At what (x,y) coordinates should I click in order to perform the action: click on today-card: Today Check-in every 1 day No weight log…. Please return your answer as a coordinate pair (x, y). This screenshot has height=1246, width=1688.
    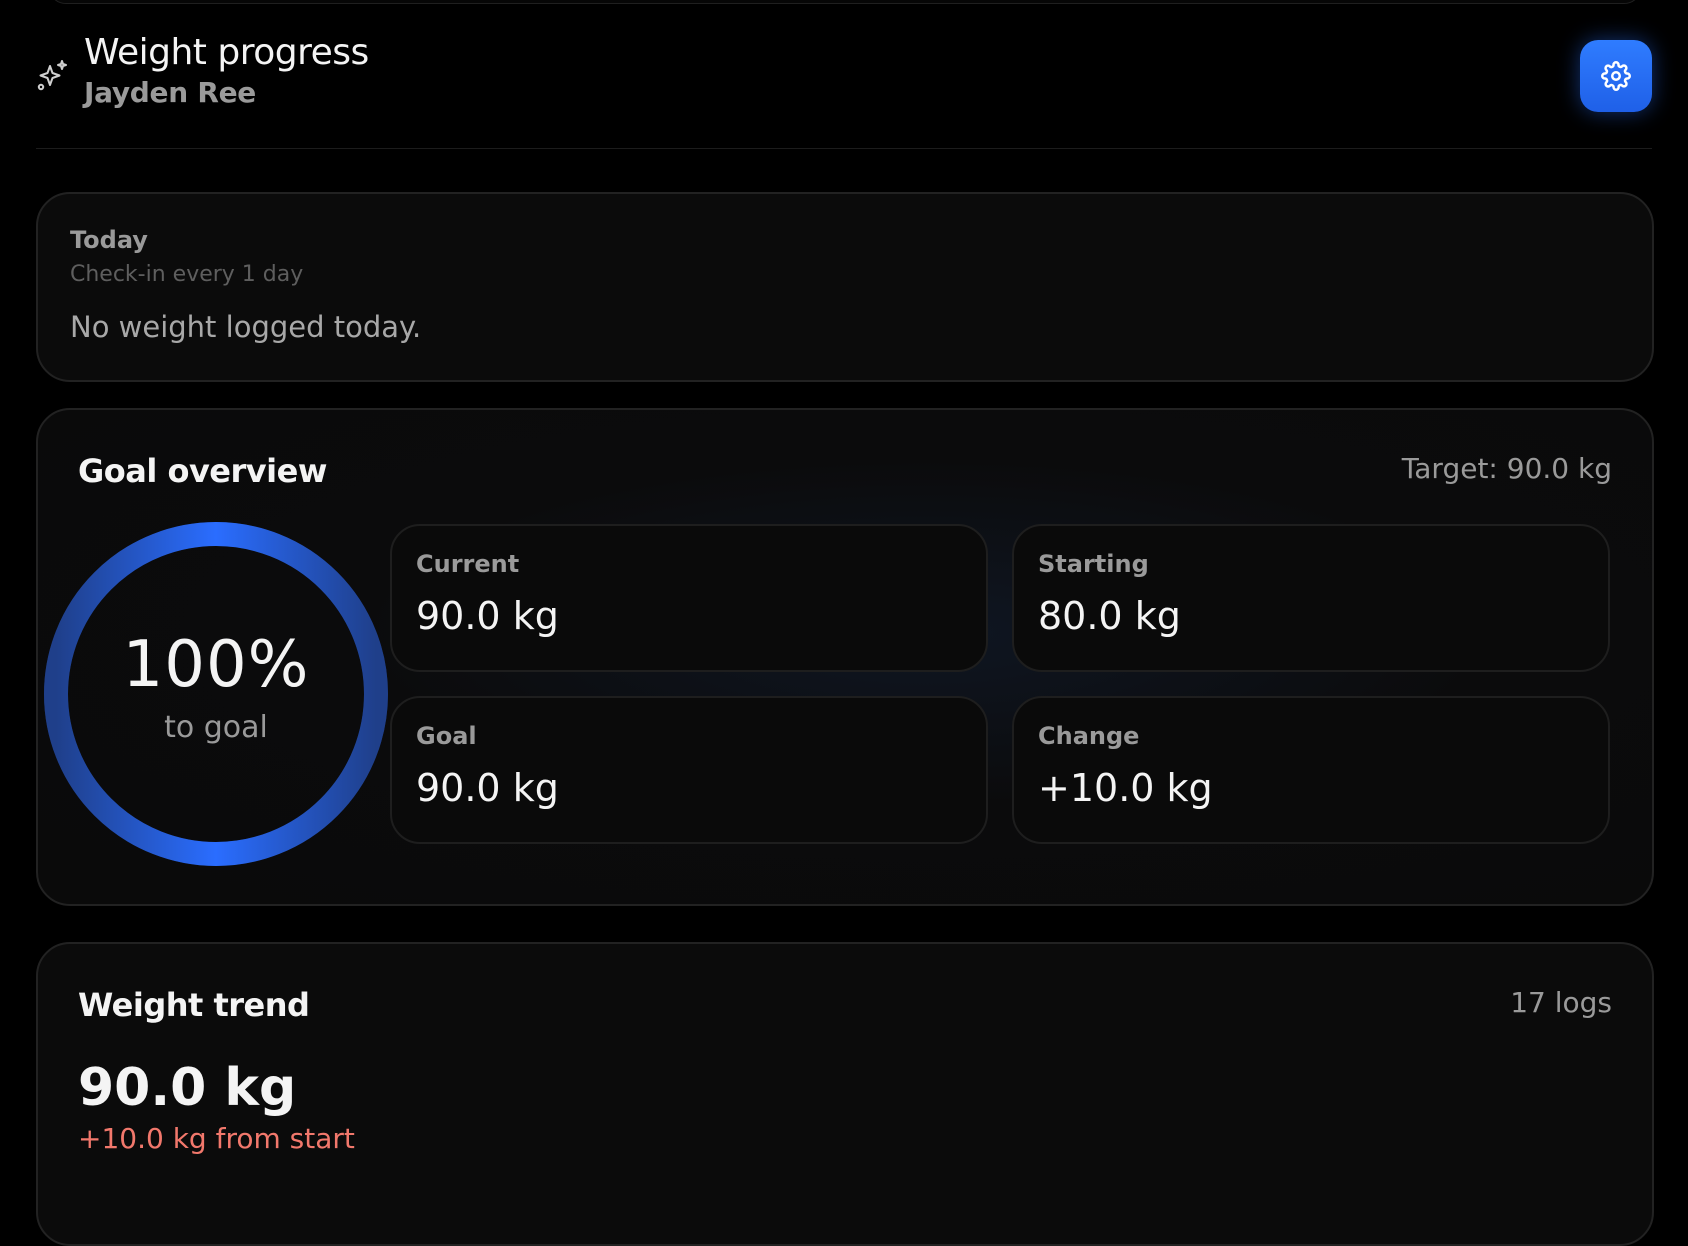
    Looking at the image, I should click on (845, 287).